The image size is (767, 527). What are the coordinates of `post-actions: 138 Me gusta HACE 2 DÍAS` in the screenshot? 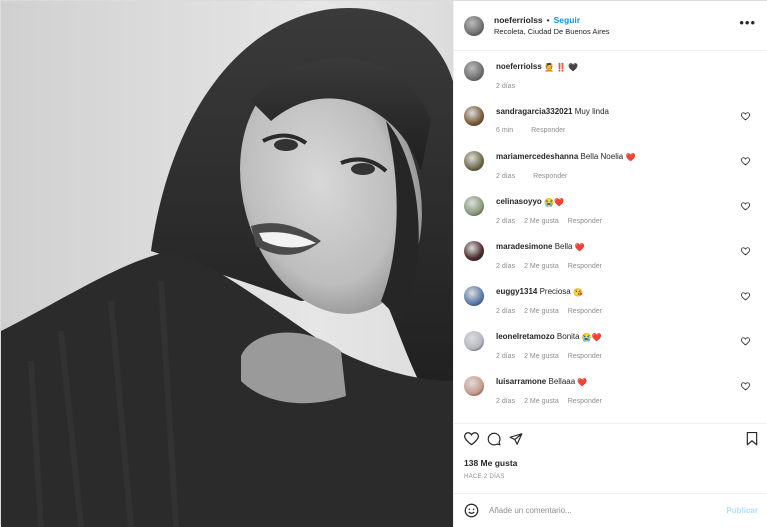 It's located at (610, 458).